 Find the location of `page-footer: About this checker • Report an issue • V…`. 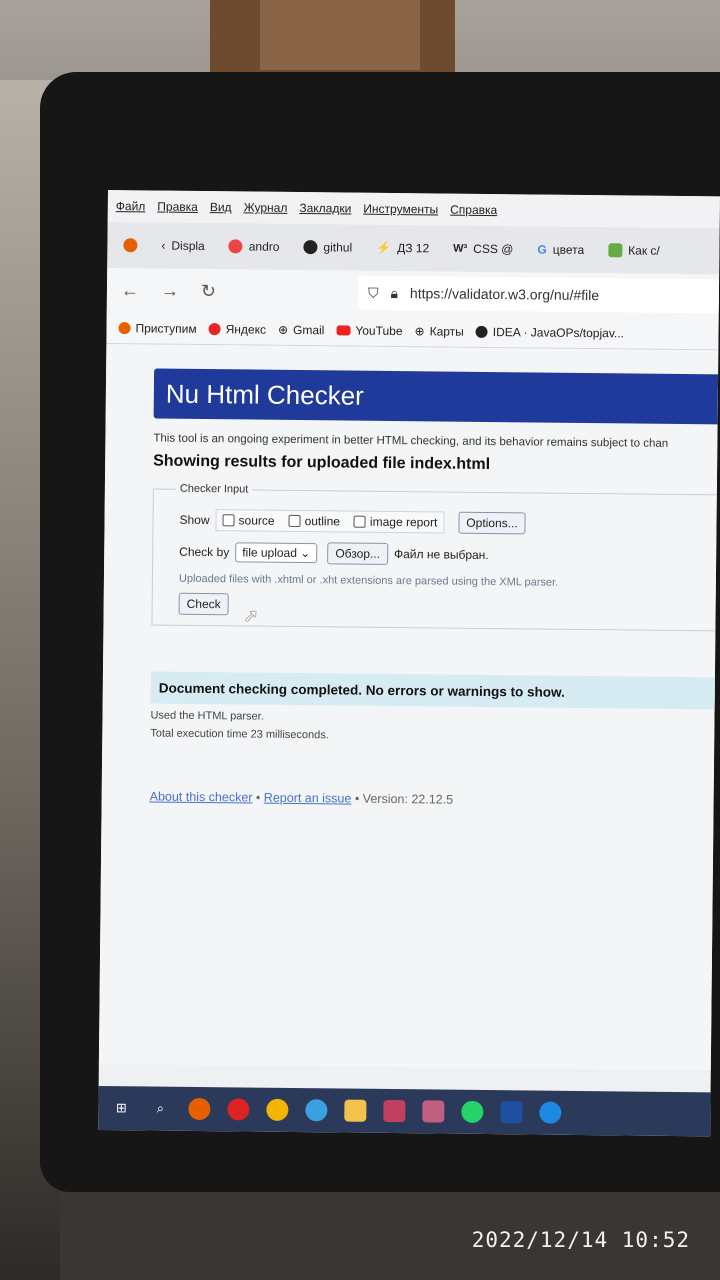

page-footer: About this checker • Report an issue • V… is located at coordinates (432, 799).